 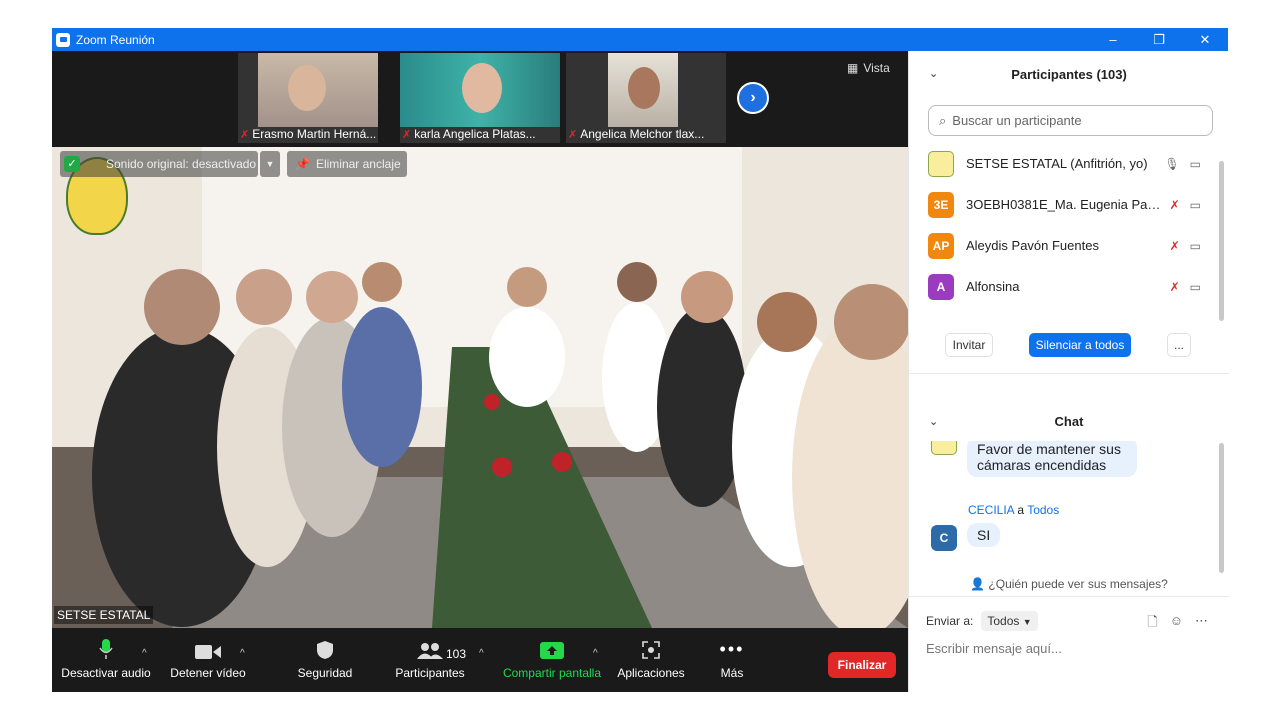 What do you see at coordinates (1221, 241) in the screenshot?
I see `participants-scrollbar` at bounding box center [1221, 241].